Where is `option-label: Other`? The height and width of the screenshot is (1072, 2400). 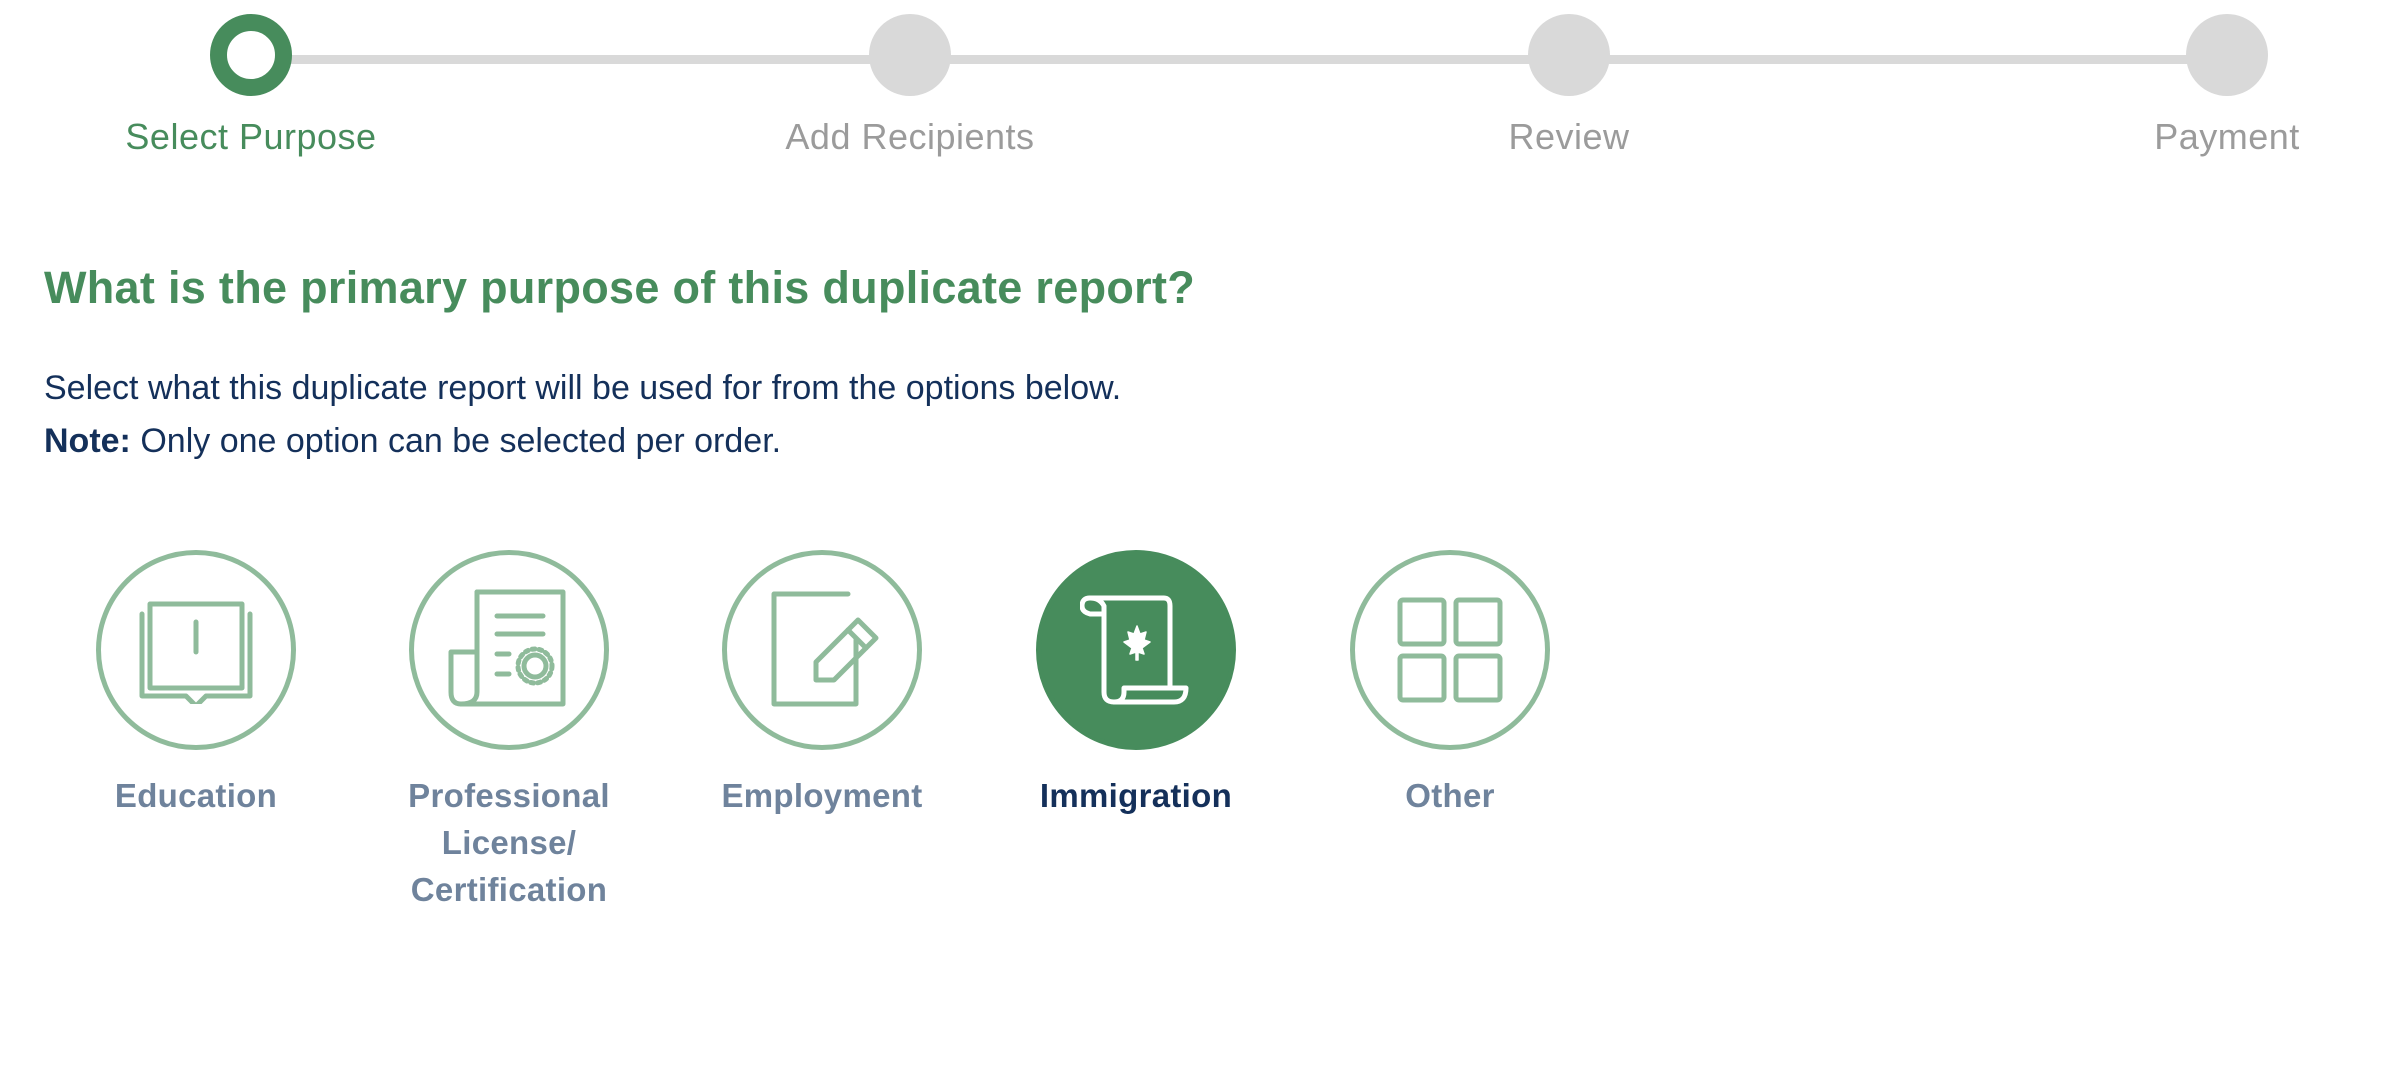 option-label: Other is located at coordinates (1450, 795).